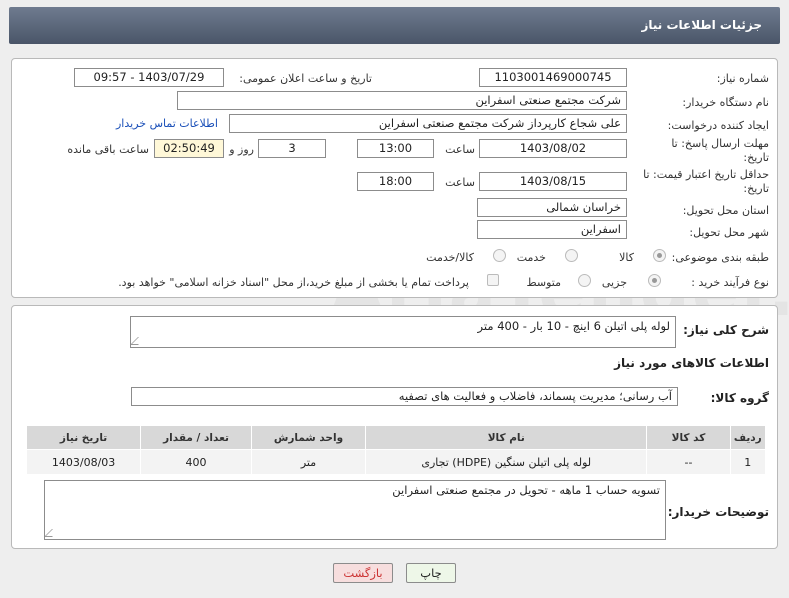  I want to click on buyer-org-label: نام دستگاه خریدار:, so click(725, 102).